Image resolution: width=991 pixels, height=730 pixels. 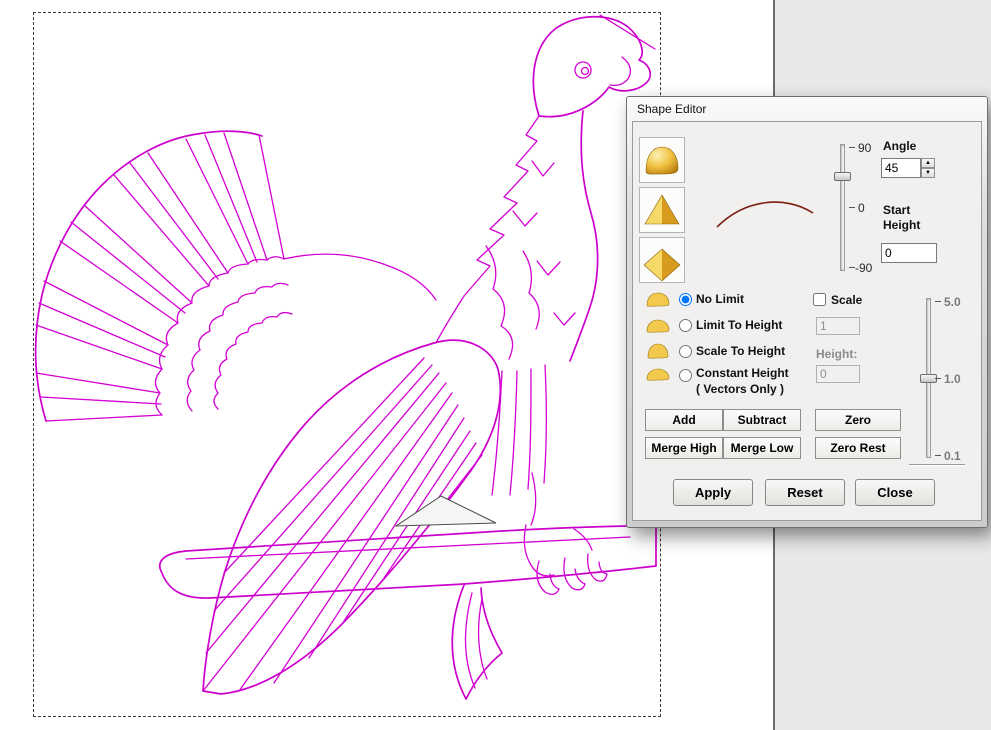 I want to click on dome-shape-button, so click(x=662, y=160).